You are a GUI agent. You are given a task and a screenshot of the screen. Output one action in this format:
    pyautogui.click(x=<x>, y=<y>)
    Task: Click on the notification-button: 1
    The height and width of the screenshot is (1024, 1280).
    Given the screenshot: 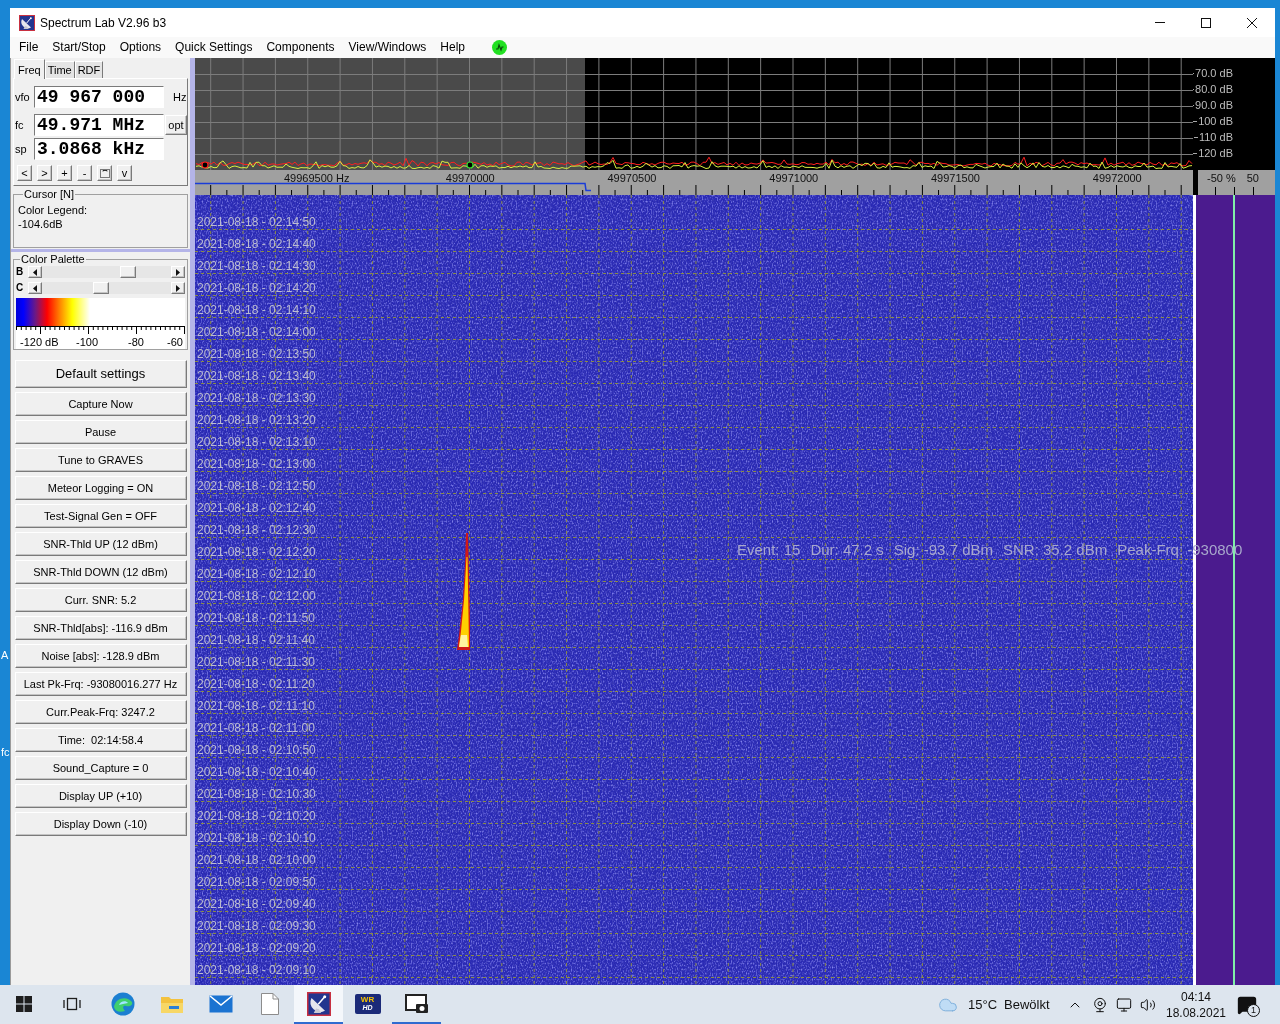 What is the action you would take?
    pyautogui.click(x=1247, y=1004)
    